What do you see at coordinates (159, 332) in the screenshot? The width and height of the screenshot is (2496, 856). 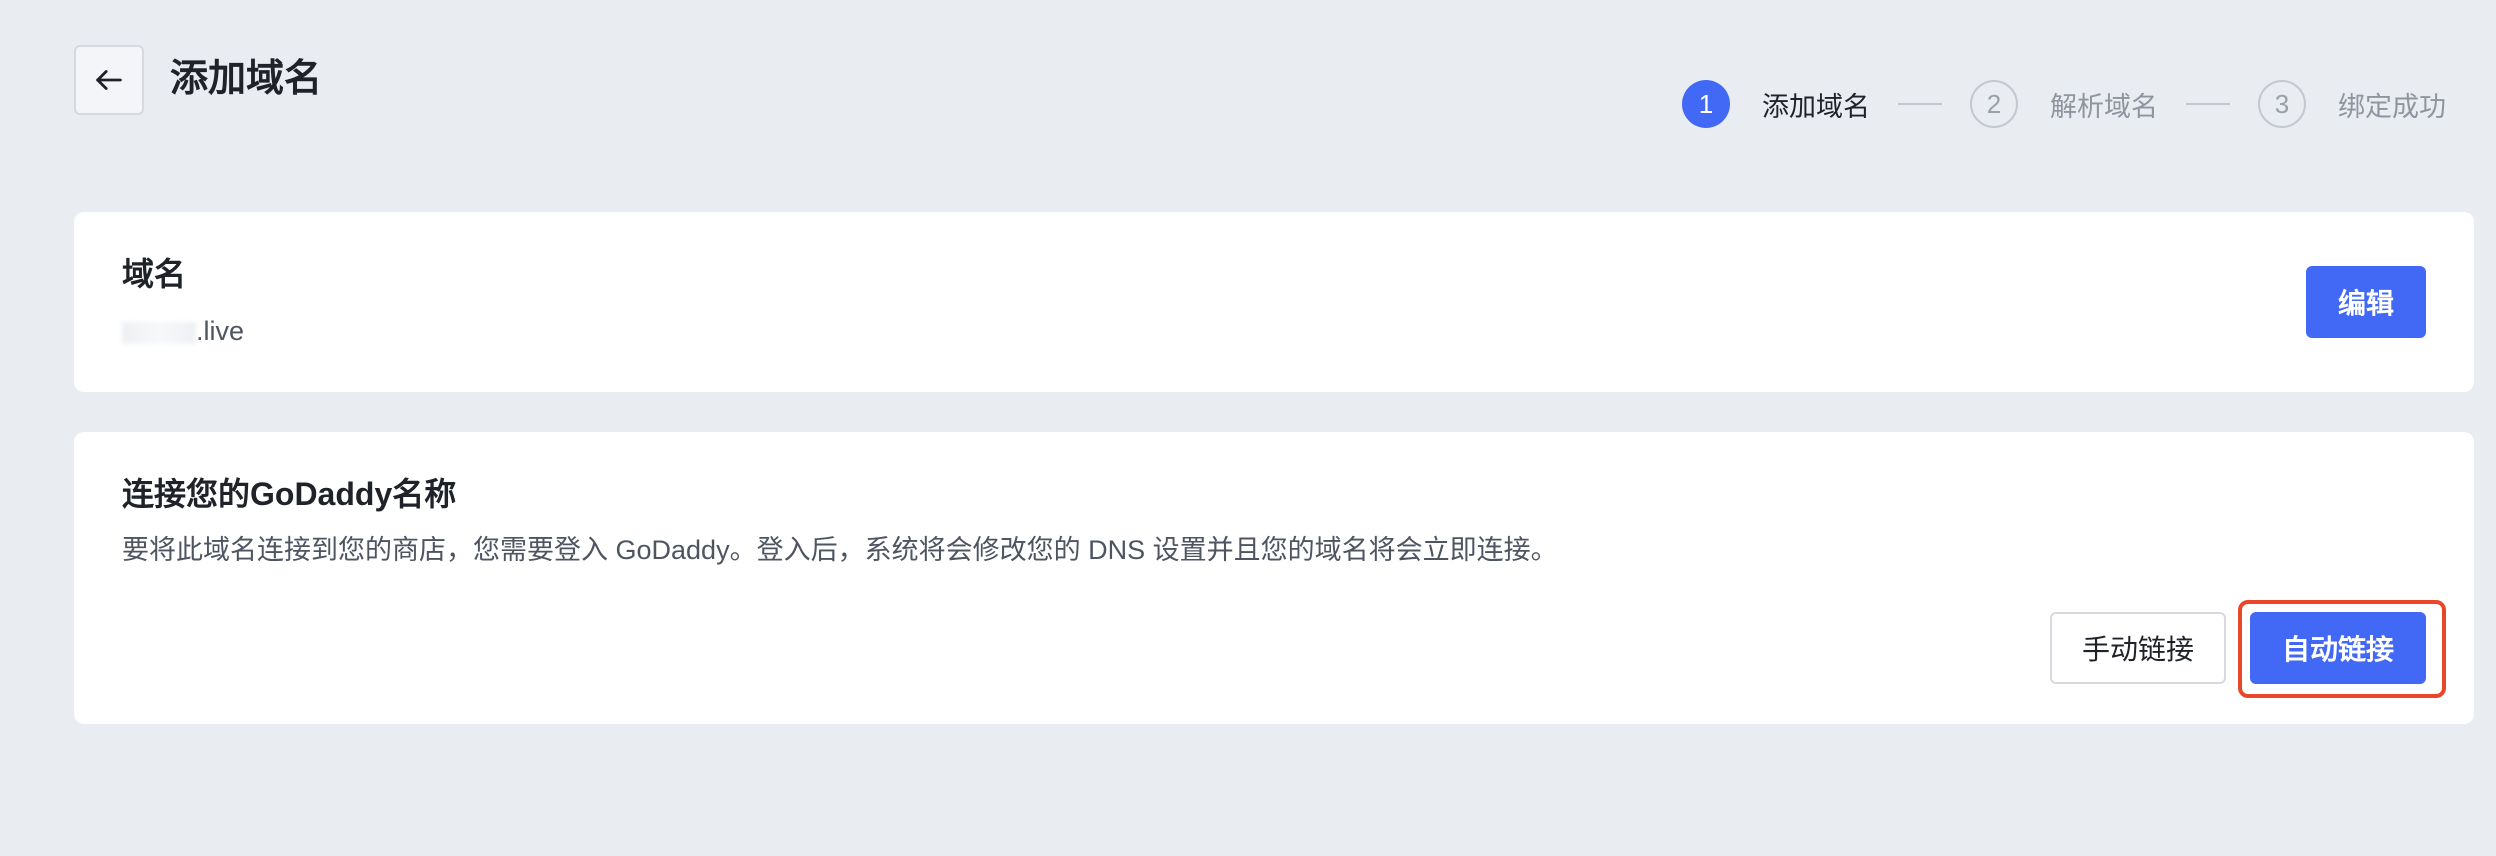 I see `masked-domain-name` at bounding box center [159, 332].